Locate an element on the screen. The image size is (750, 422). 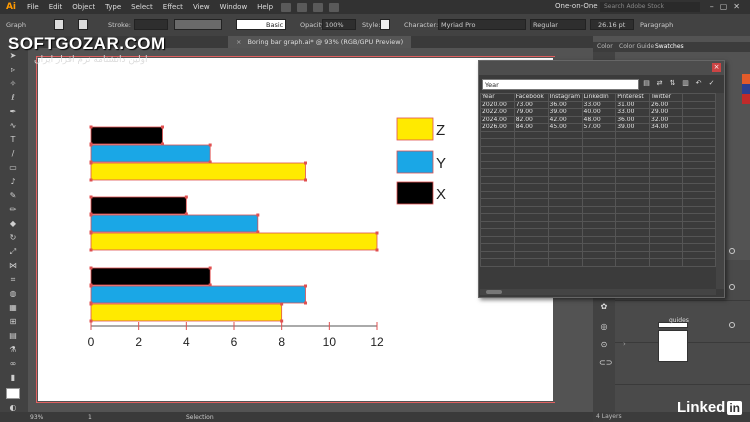
import-data-icon: ▤ is located at coordinates (646, 83).